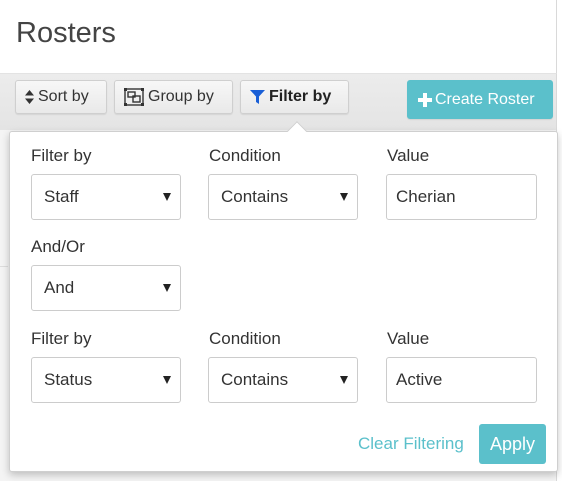  I want to click on value-label-1: Value, so click(408, 155).